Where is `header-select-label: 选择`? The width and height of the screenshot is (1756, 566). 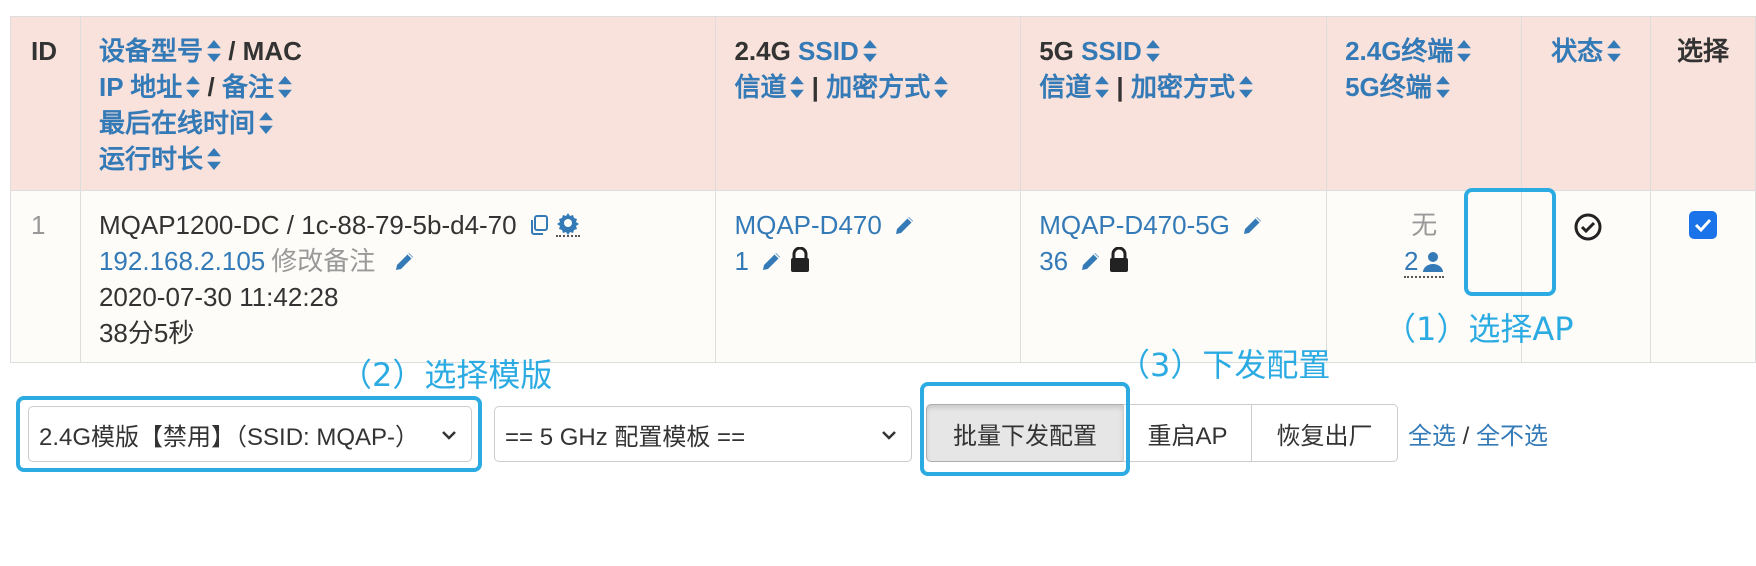
header-select-label: 选择 is located at coordinates (1702, 51).